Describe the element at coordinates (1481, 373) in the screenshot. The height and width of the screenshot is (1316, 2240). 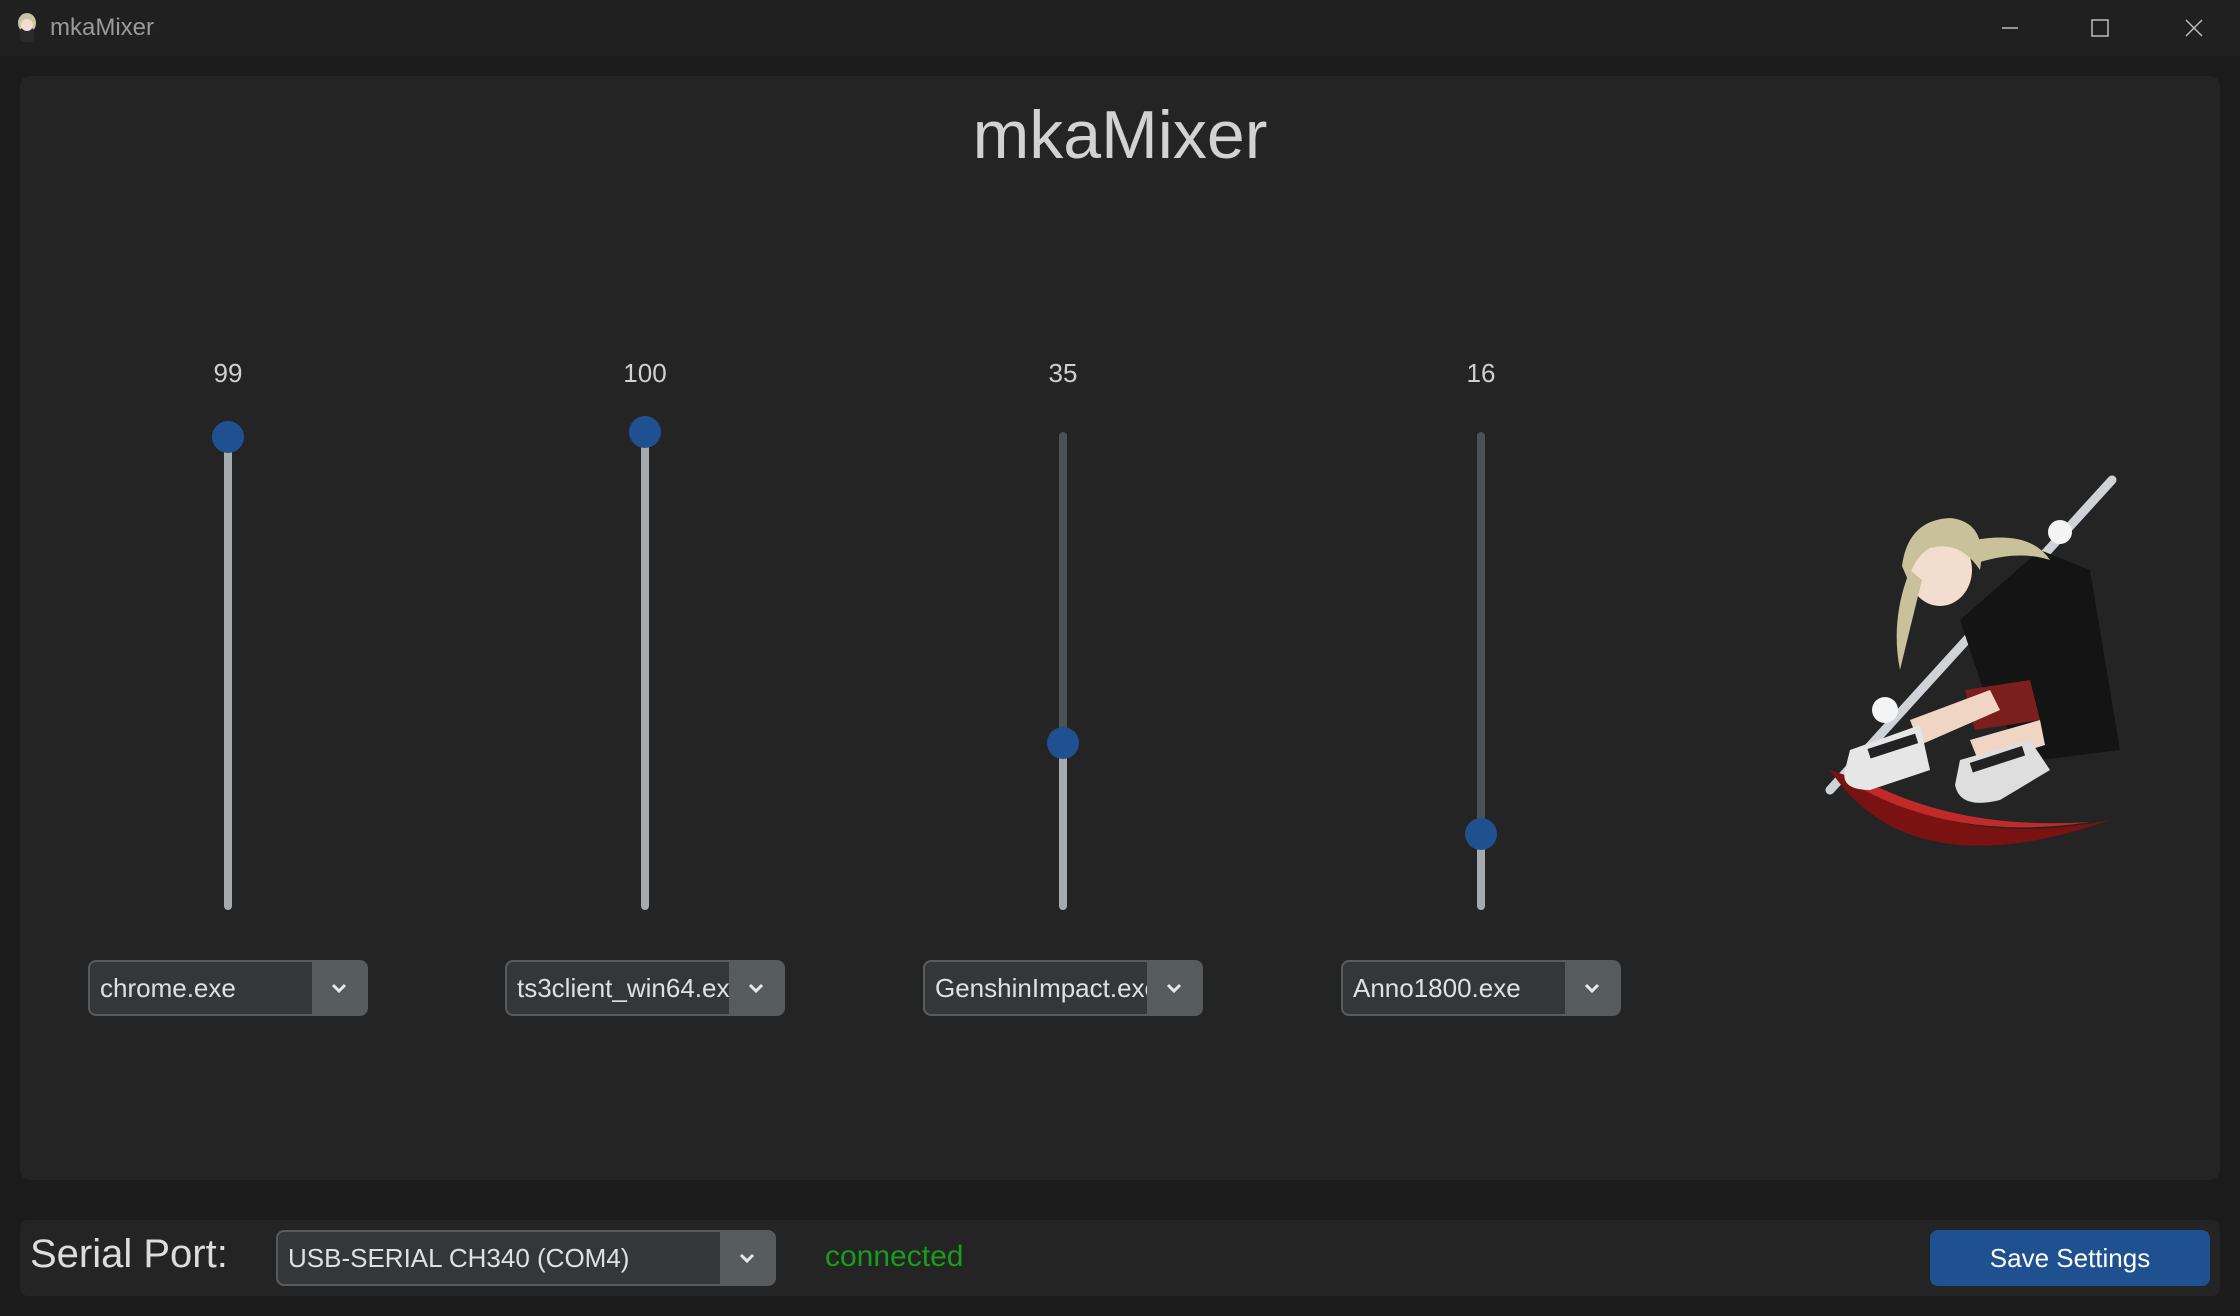
I see `volume-value: 16` at that location.